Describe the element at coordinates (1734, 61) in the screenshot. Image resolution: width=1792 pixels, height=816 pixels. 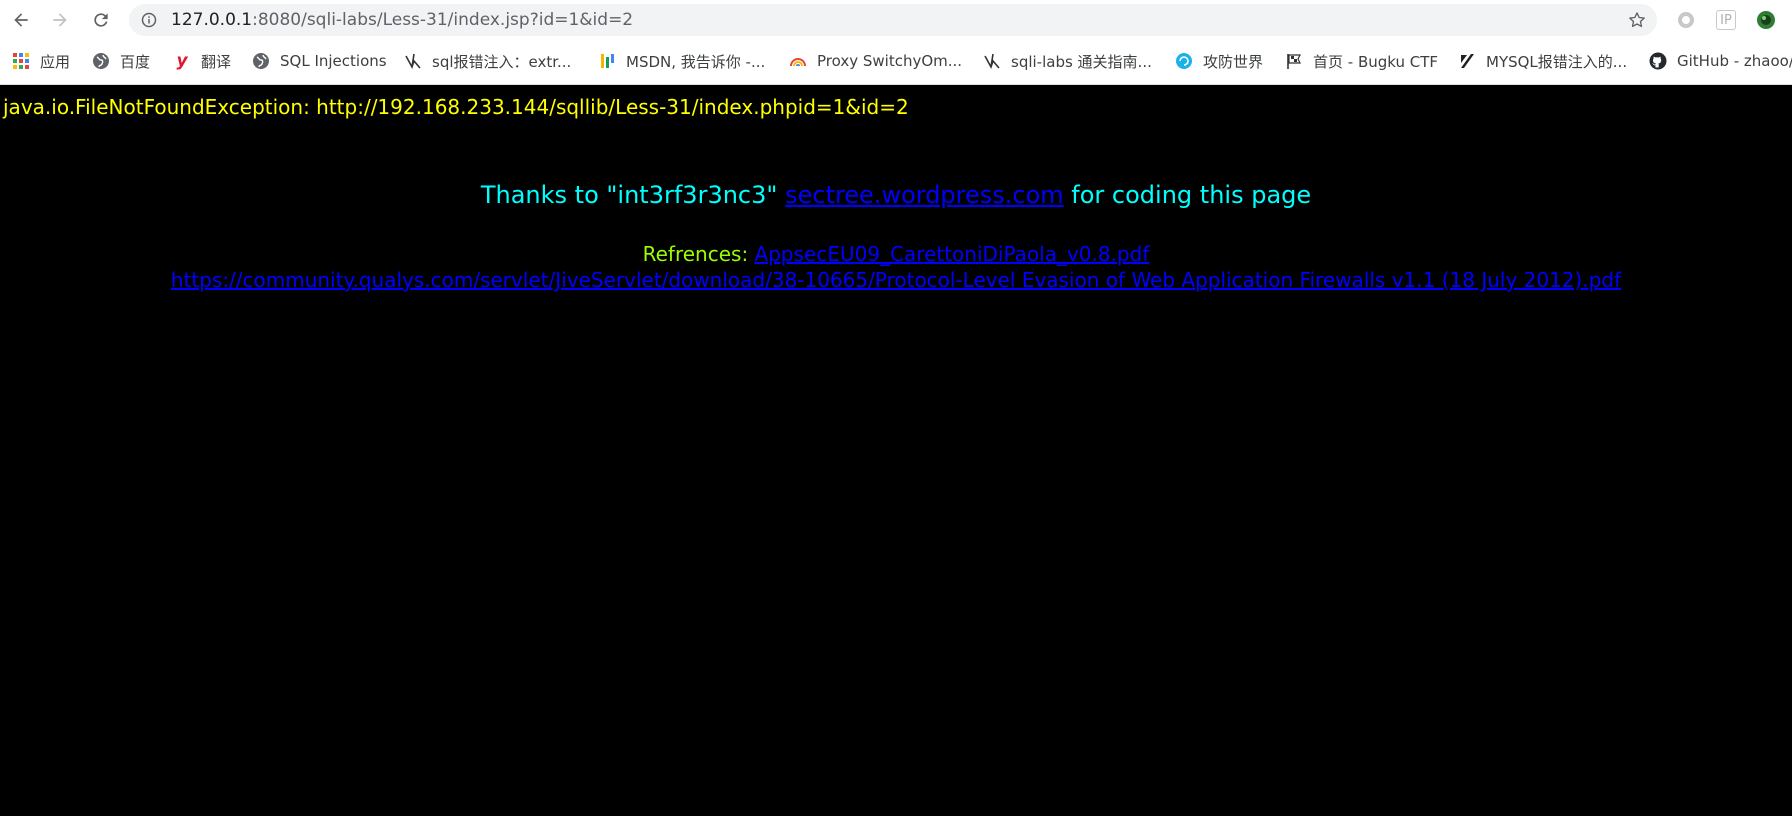
I see `bookmark-label: GitHub - zhaoo/` at that location.